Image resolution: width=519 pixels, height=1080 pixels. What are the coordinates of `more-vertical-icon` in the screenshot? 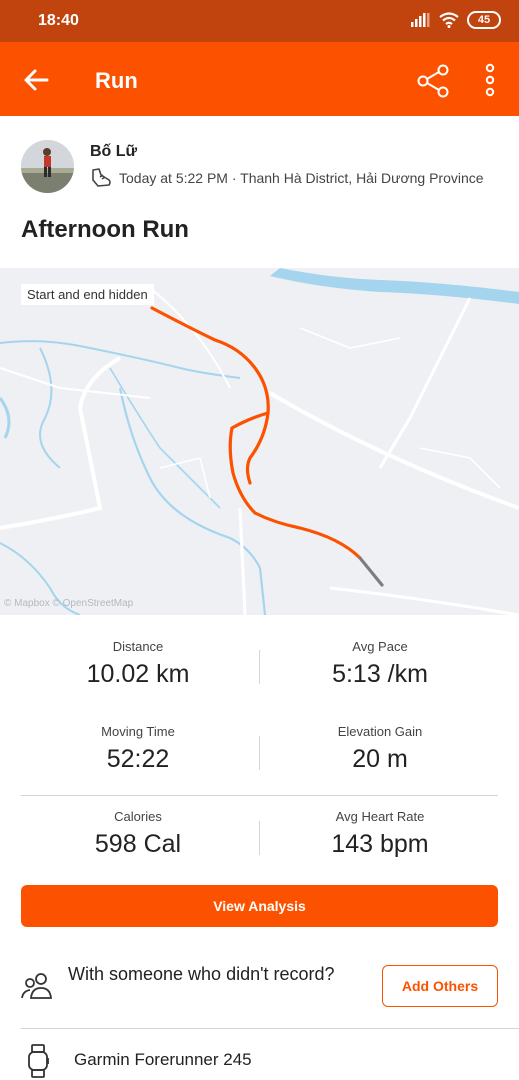 It's located at (490, 80).